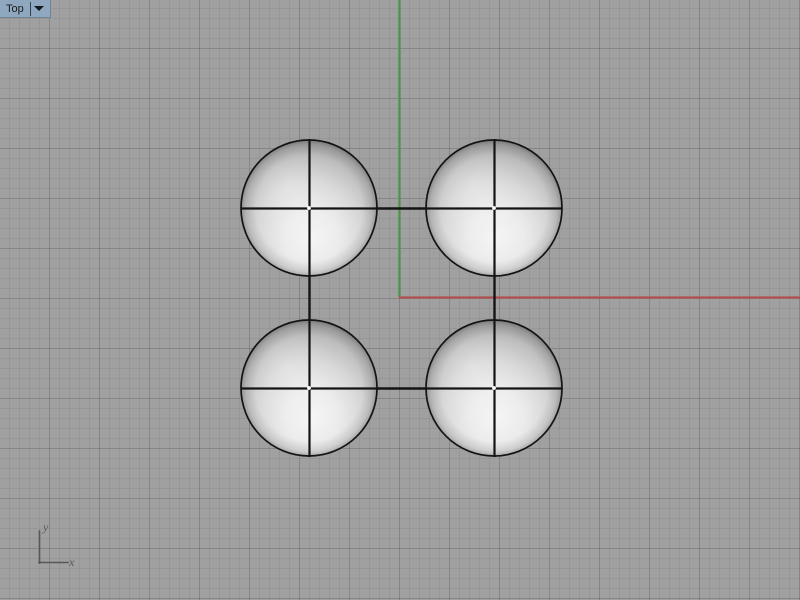  What do you see at coordinates (56, 546) in the screenshot?
I see `axis-orientation-indicator: y x` at bounding box center [56, 546].